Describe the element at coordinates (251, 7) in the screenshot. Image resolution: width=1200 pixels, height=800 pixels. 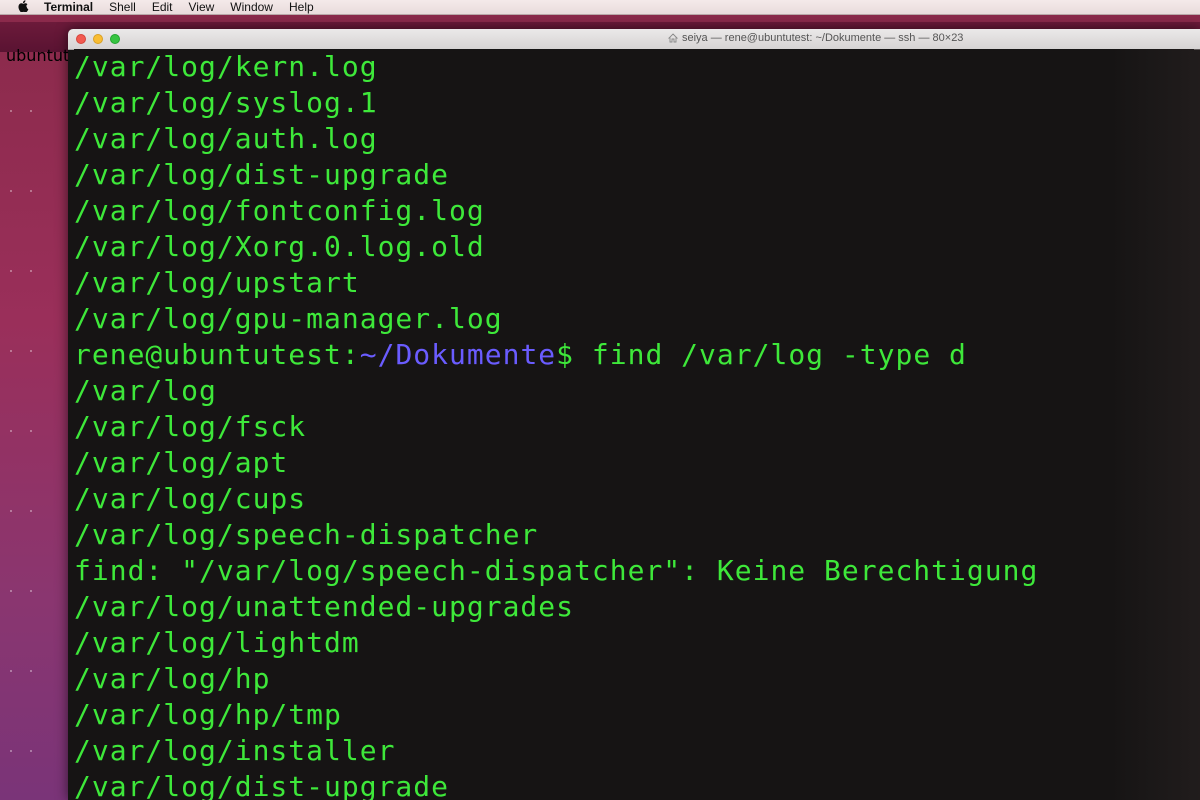
I see `menu-window: Window` at that location.